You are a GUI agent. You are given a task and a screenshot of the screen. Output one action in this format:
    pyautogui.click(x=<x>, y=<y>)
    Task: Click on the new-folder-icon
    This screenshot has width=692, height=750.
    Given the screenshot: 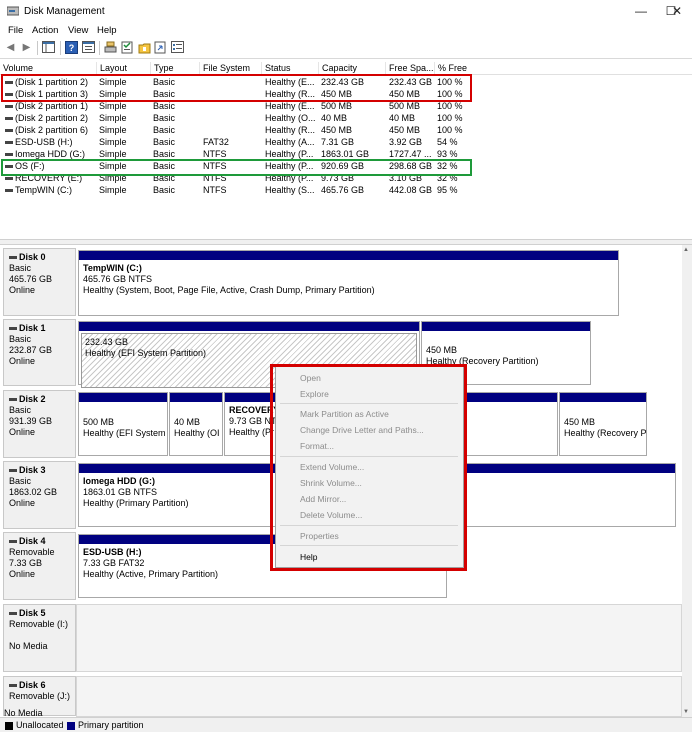 What is the action you would take?
    pyautogui.click(x=144, y=47)
    